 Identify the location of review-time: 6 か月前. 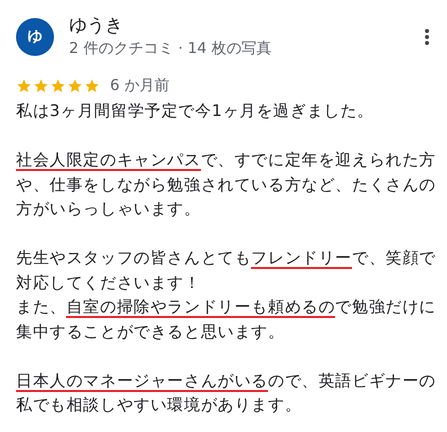
(140, 85).